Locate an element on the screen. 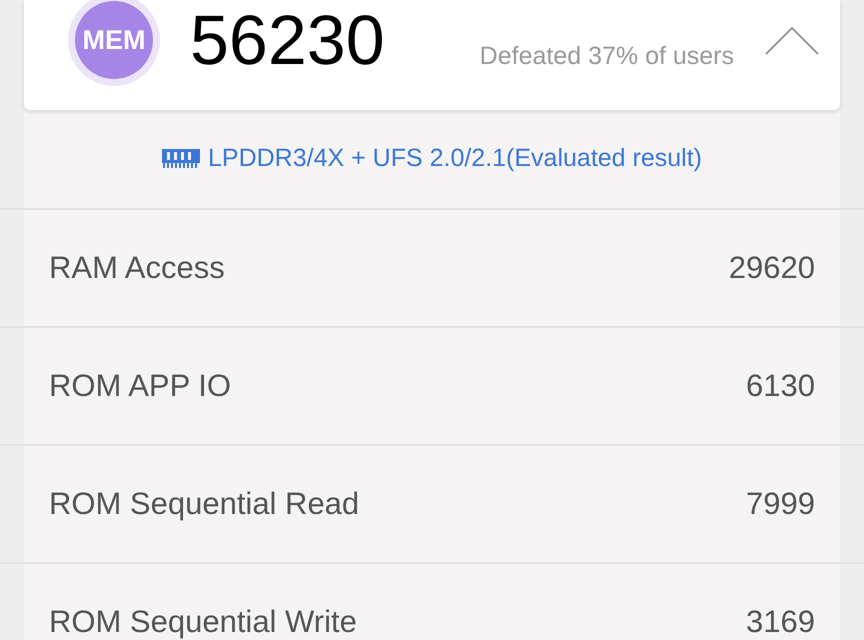 The height and width of the screenshot is (640, 864). result-value: 3169 is located at coordinates (780, 621).